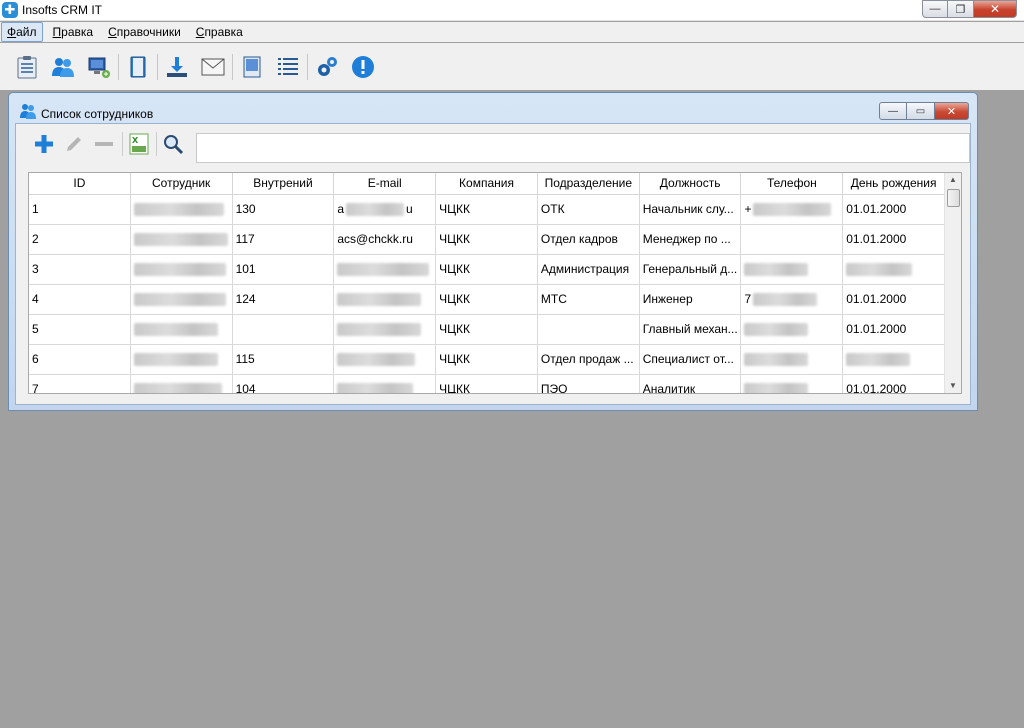 Image resolution: width=1024 pixels, height=728 pixels. What do you see at coordinates (27, 67) in the screenshot?
I see `clipboard-list-icon` at bounding box center [27, 67].